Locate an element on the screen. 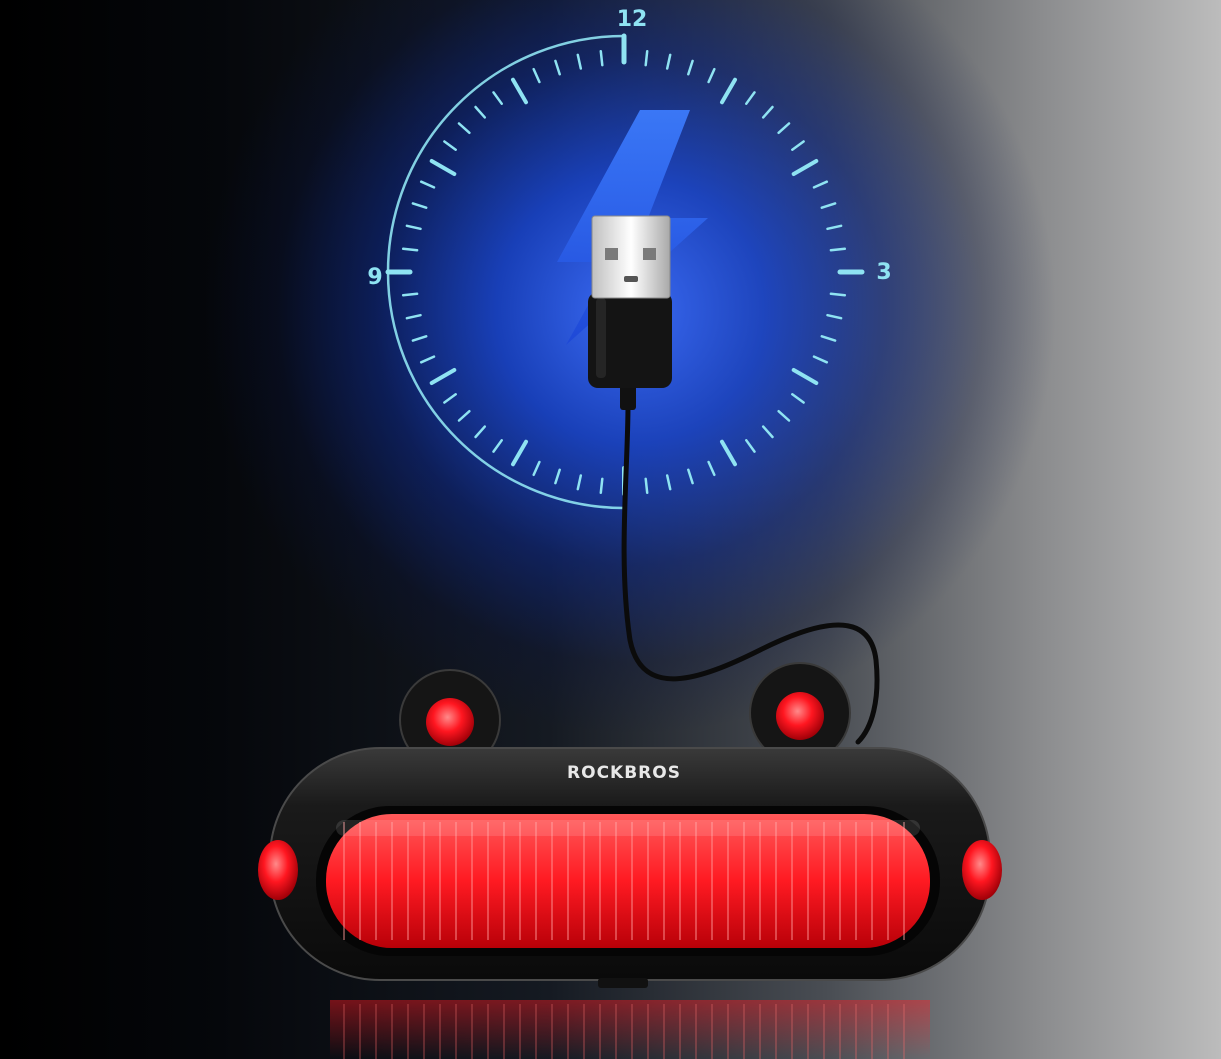 This screenshot has width=1221, height=1059. left-side-led is located at coordinates (278, 870).